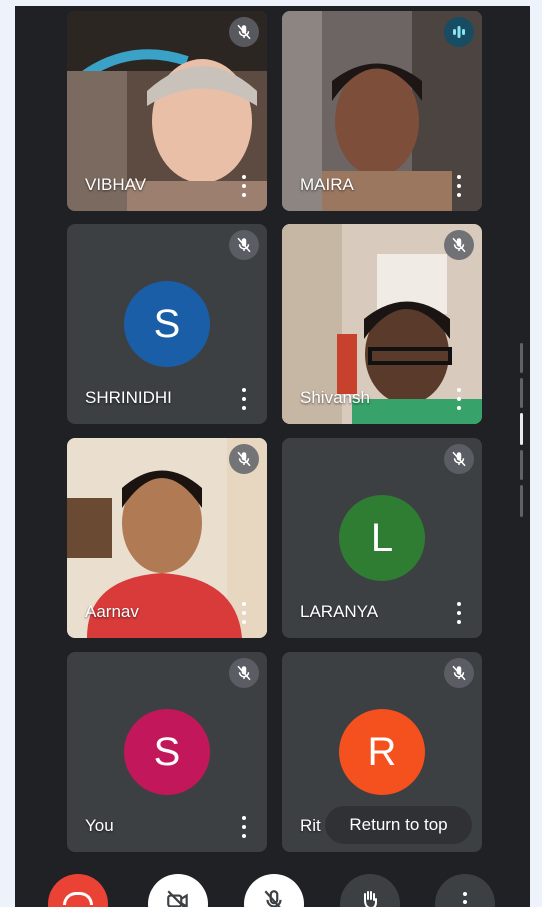  What do you see at coordinates (459, 32) in the screenshot?
I see `speaking-indicator-icon` at bounding box center [459, 32].